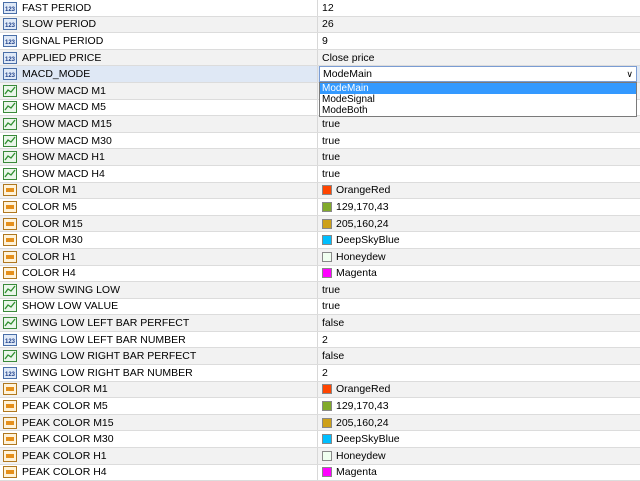 This screenshot has width=640, height=481. I want to click on property-row: PEAK COLOR M15 205,160,24, so click(320, 423).